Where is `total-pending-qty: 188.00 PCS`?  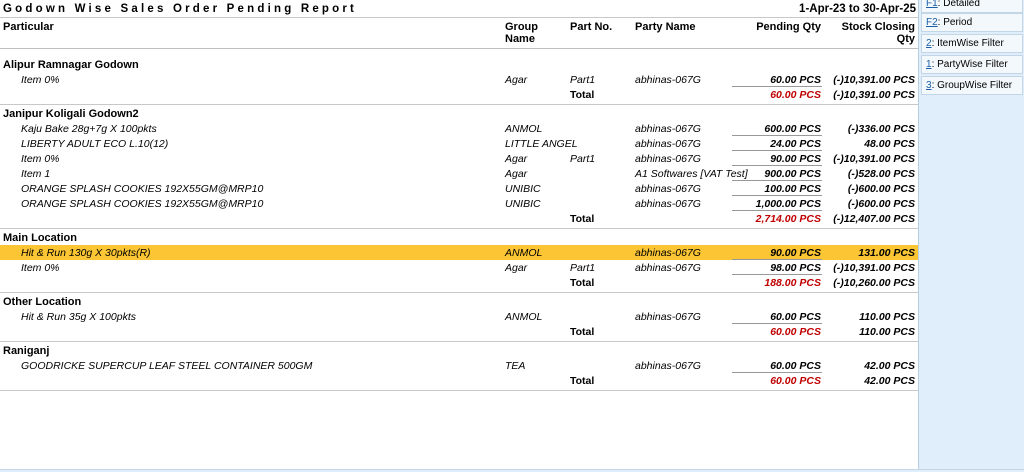
total-pending-qty: 188.00 PCS is located at coordinates (792, 283).